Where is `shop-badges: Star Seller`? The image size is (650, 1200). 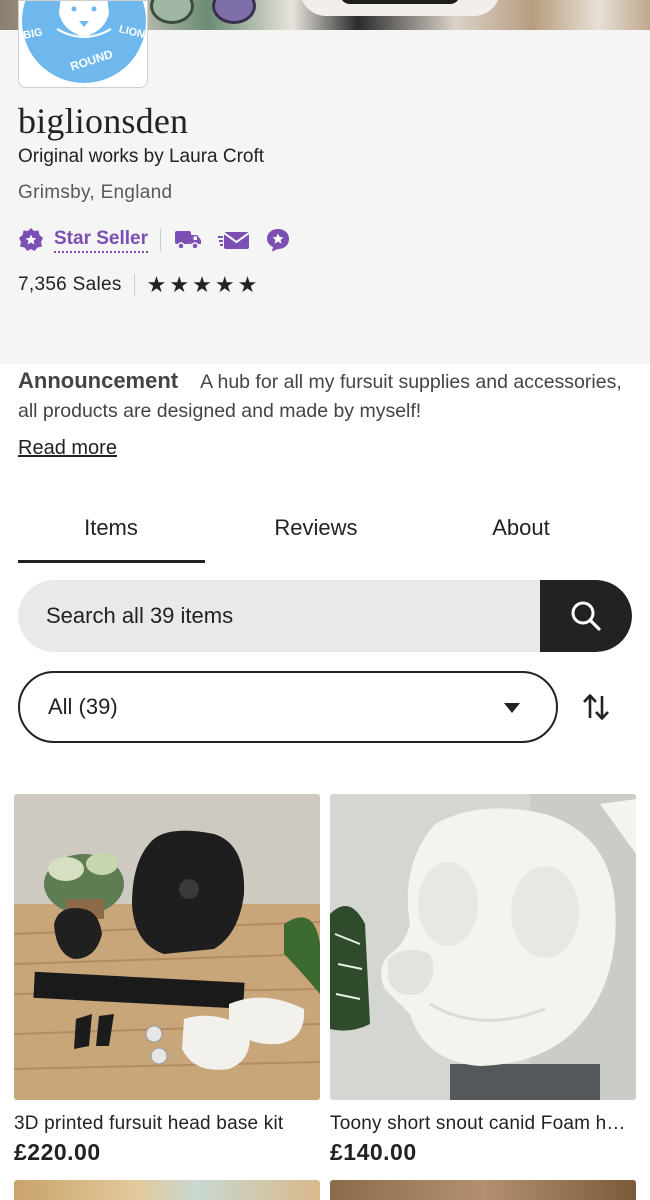
shop-badges: Star Seller is located at coordinates (154, 240).